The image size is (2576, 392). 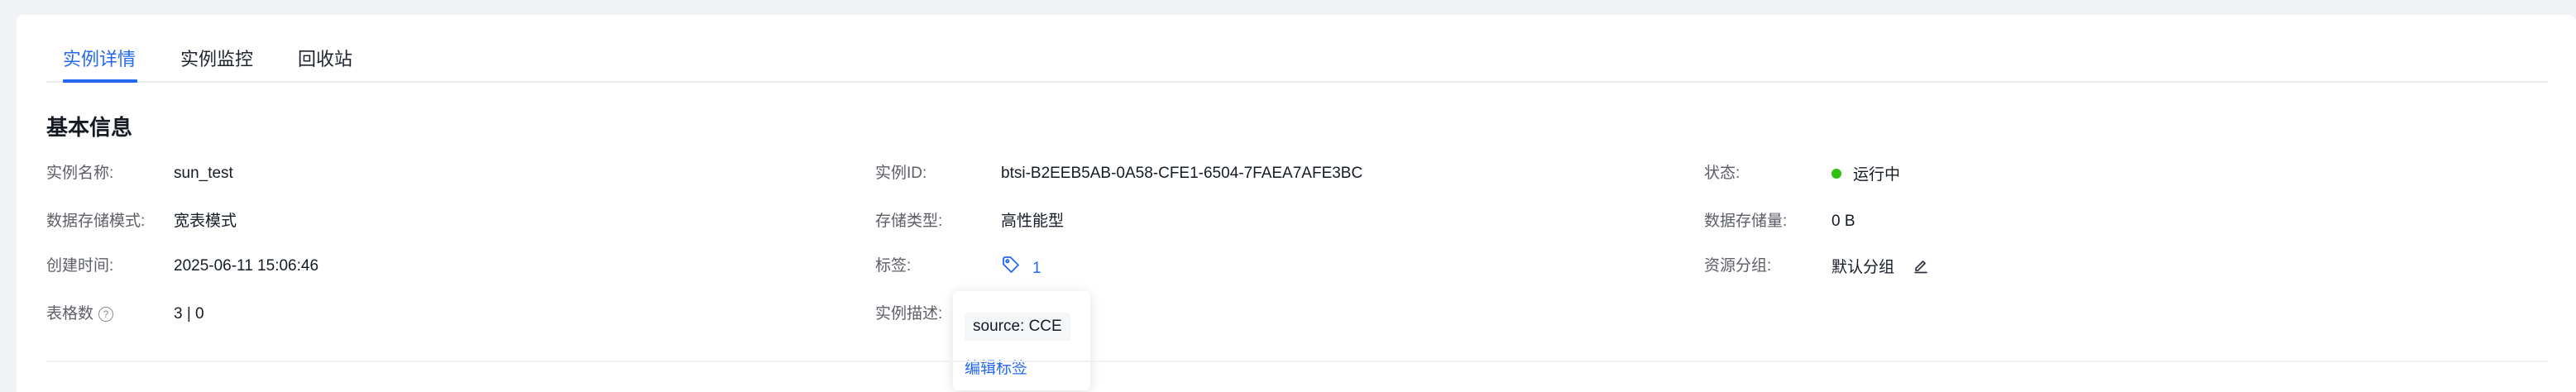 I want to click on tags-label: 标签:, so click(x=893, y=266).